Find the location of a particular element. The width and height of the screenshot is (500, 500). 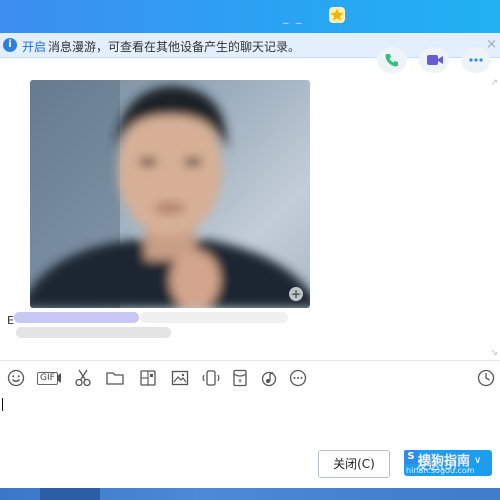

folder-icon is located at coordinates (115, 378).